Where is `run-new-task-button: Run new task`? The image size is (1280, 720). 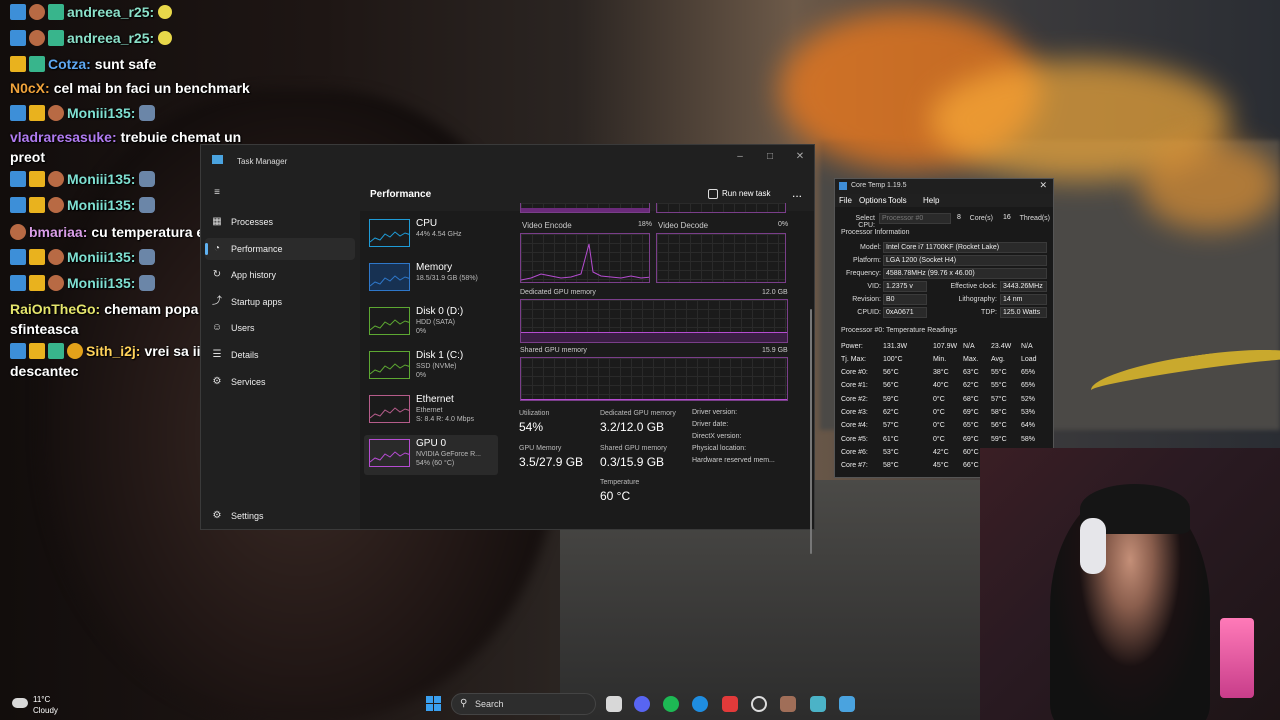 run-new-task-button: Run new task is located at coordinates (746, 193).